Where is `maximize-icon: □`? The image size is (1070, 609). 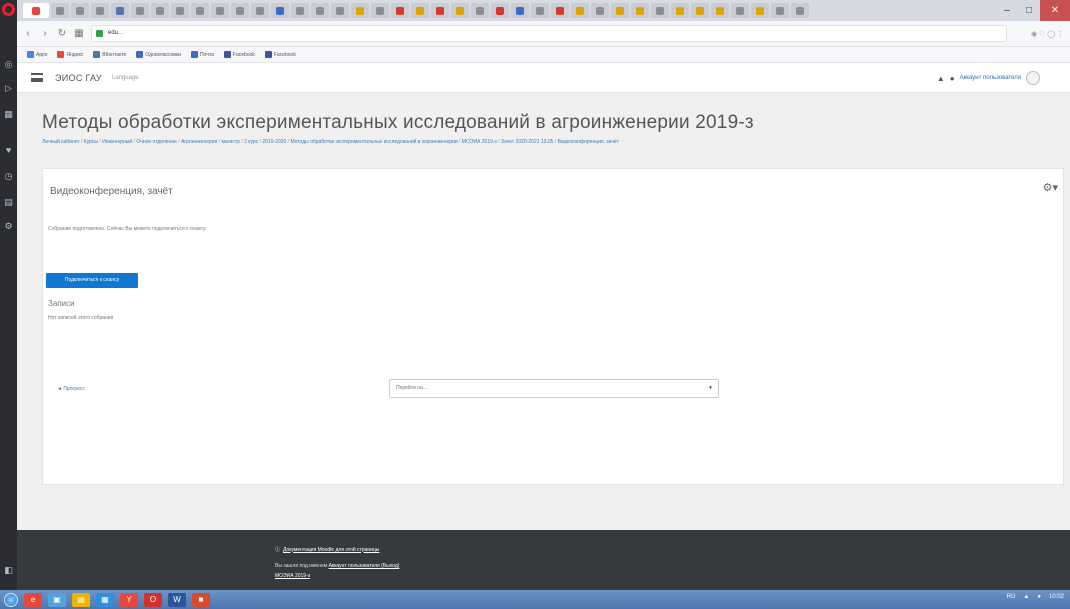 maximize-icon: □ is located at coordinates (1029, 10).